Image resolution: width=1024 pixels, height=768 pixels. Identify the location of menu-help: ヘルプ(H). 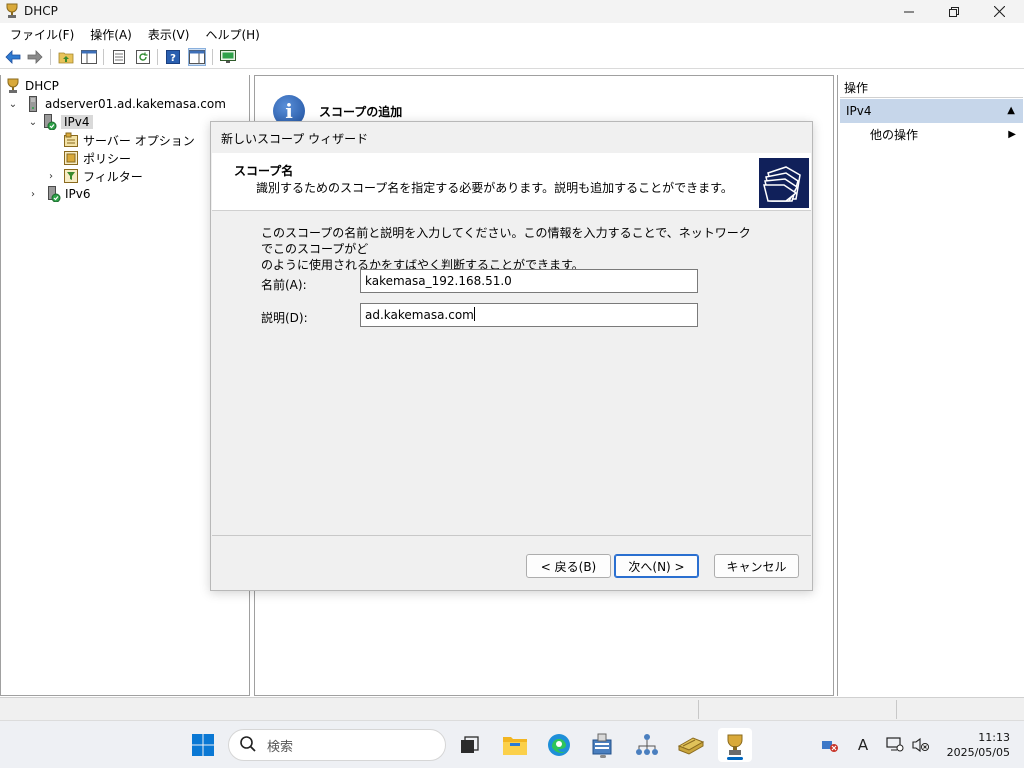
(232, 34).